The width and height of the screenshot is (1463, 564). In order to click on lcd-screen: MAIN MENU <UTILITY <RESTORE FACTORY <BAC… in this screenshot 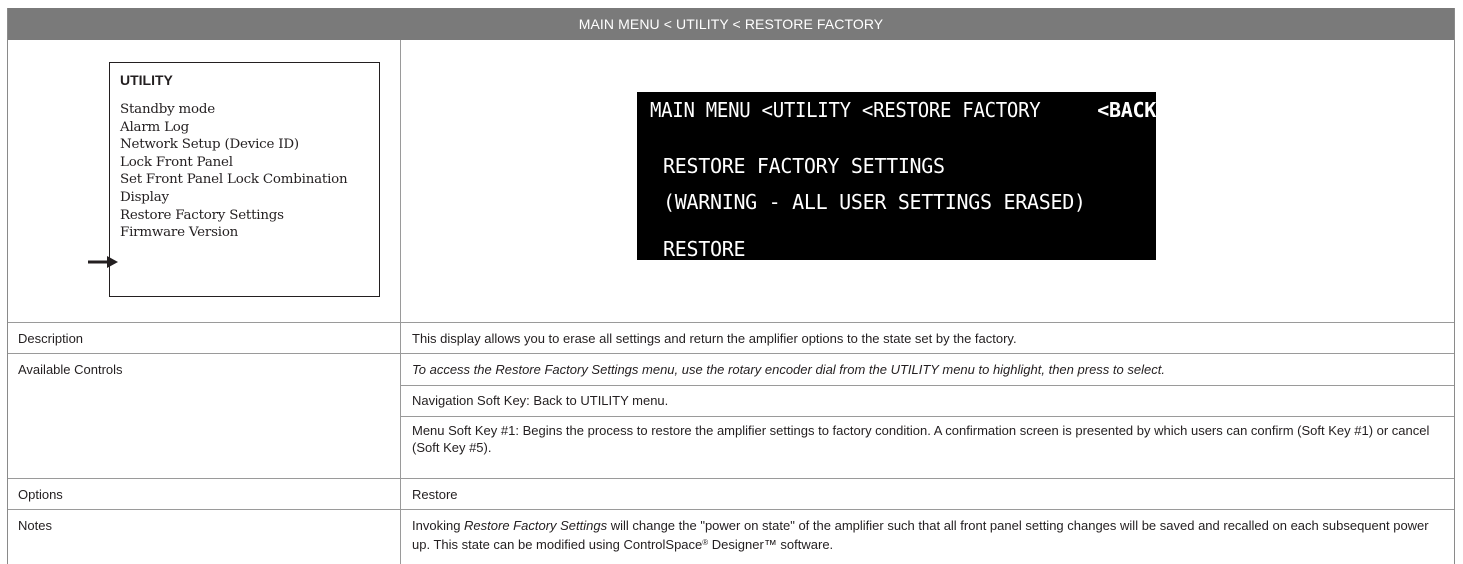, I will do `click(896, 176)`.